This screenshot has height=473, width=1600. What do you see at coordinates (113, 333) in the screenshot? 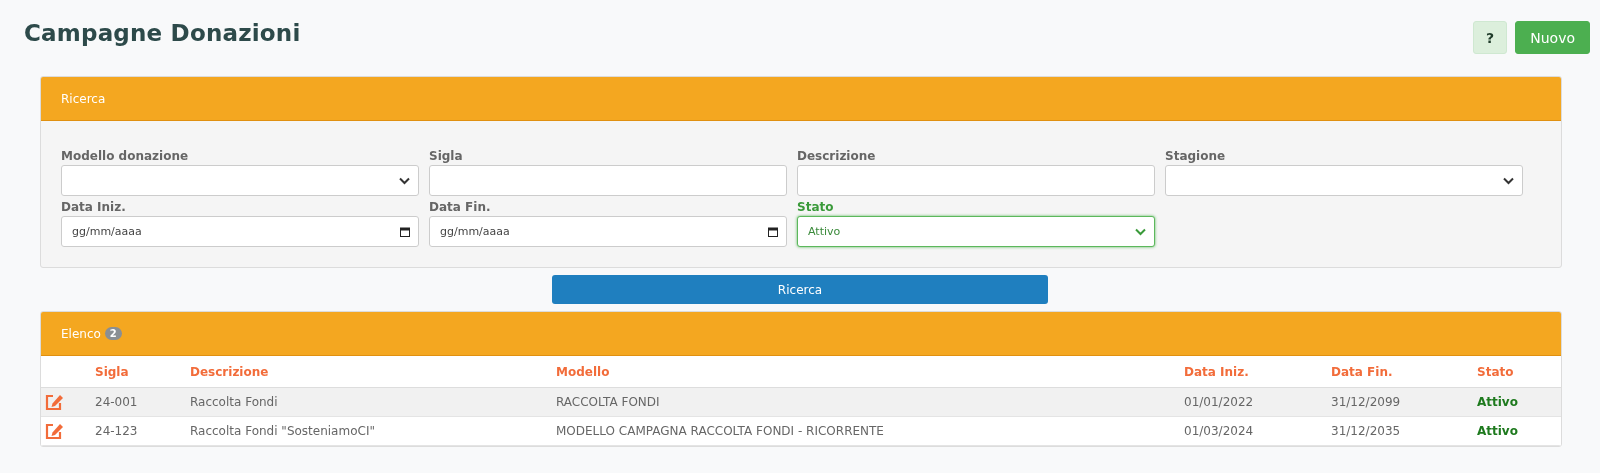
I see `count-badge: 2` at bounding box center [113, 333].